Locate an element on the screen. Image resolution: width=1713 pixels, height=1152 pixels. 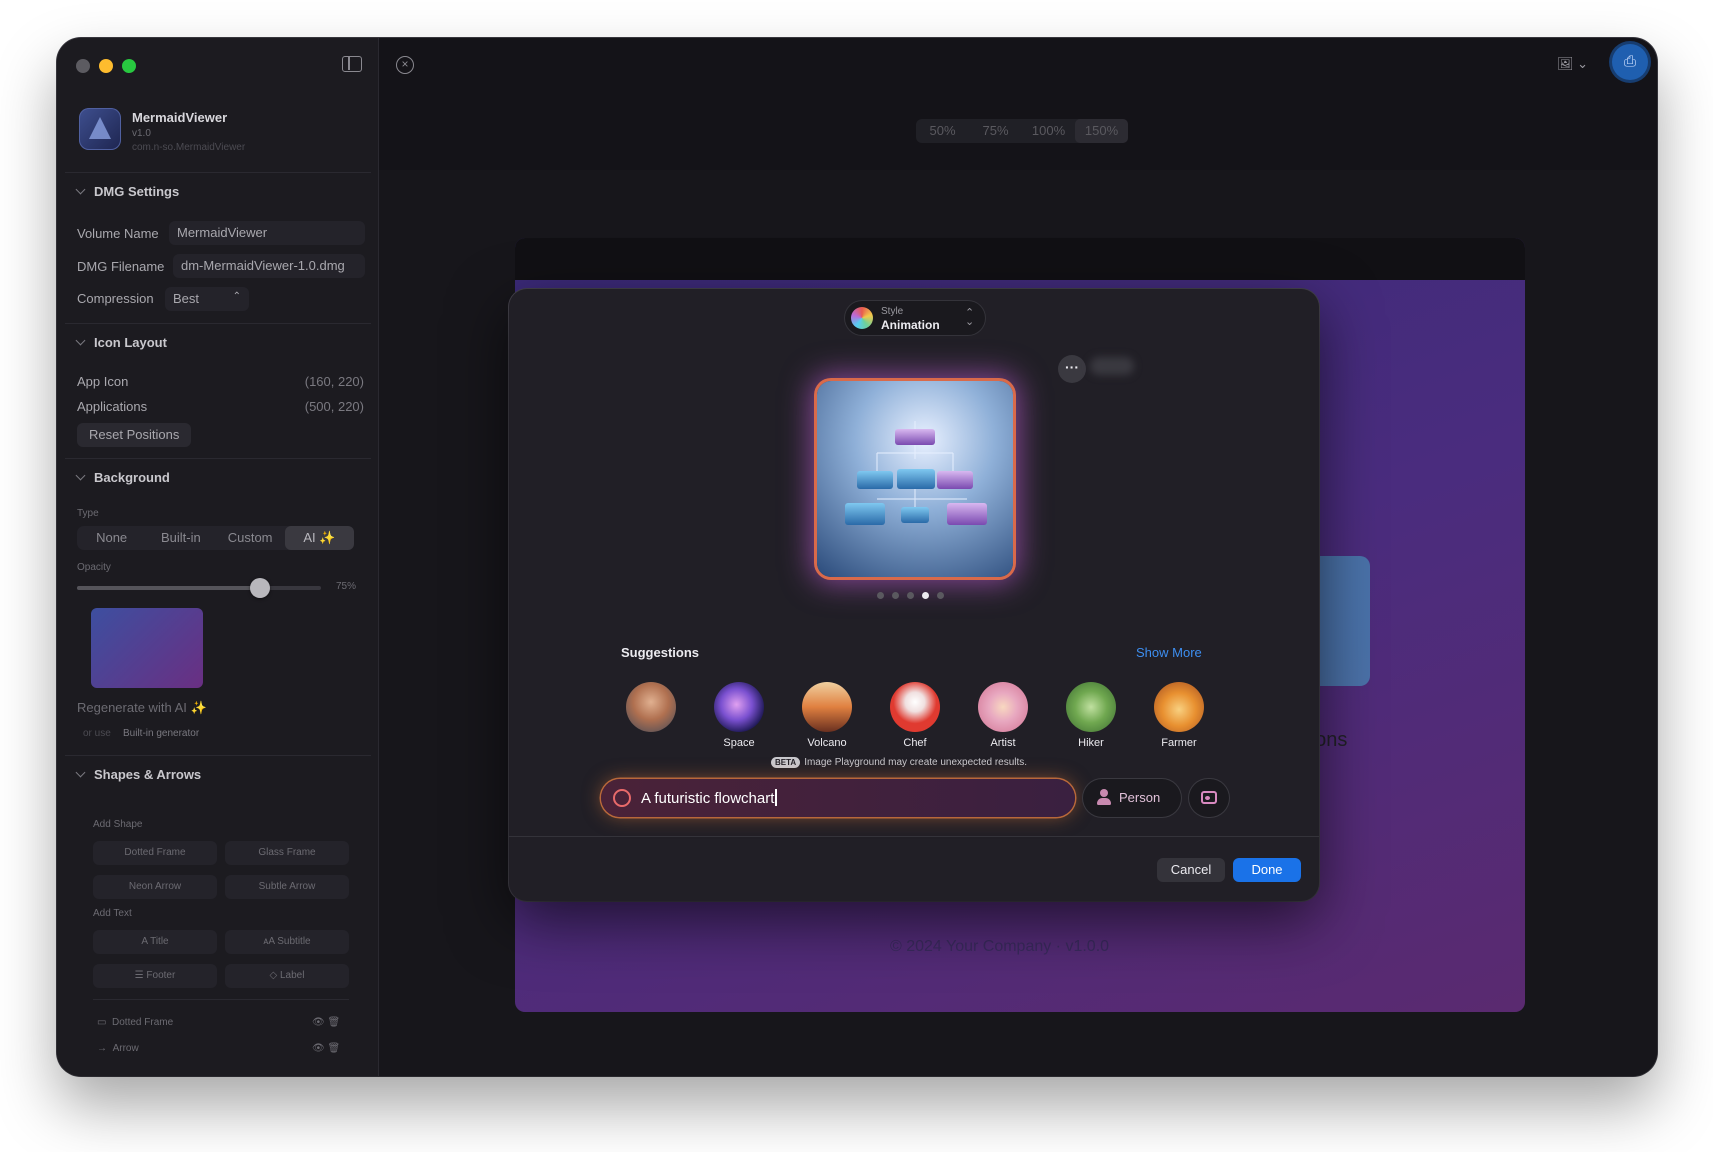
section-dmg-settings: DMG Settings is located at coordinates (127, 191).